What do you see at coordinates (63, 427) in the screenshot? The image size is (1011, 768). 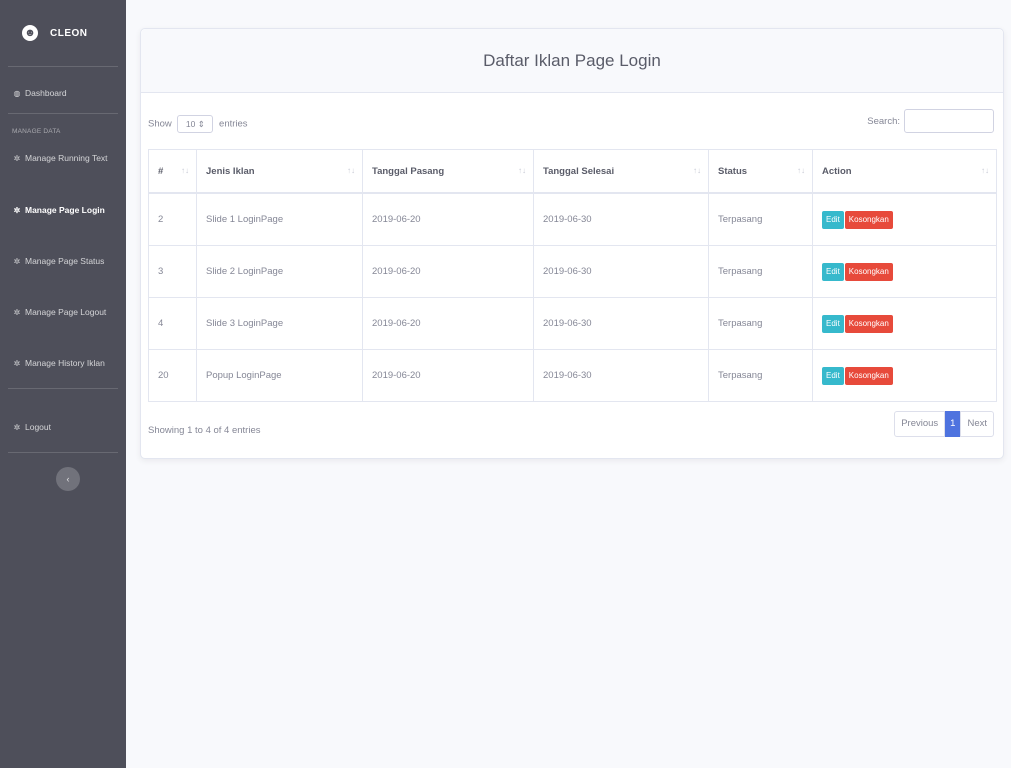 I see `sidebar-item-logout: ✲ Logout` at bounding box center [63, 427].